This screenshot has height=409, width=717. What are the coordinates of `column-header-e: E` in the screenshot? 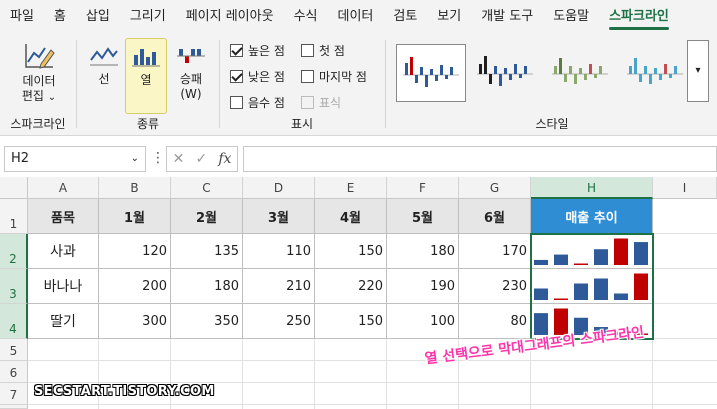 It's located at (351, 188).